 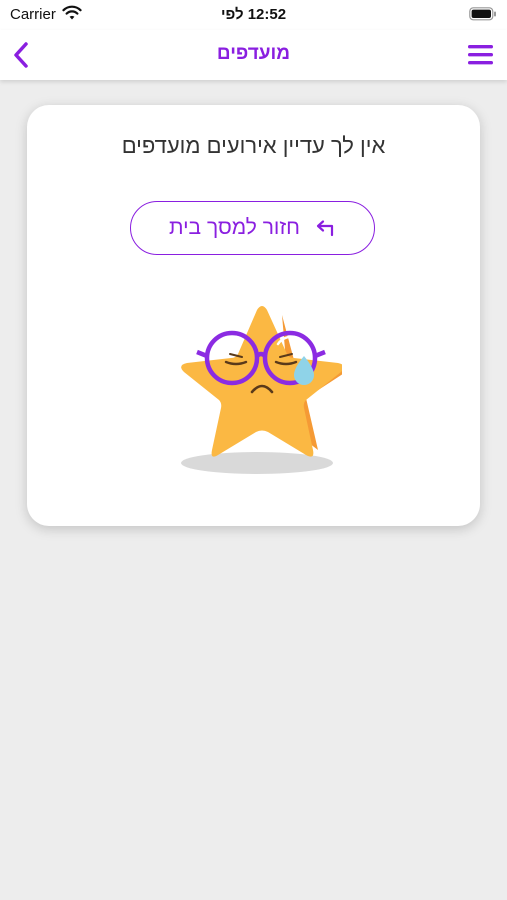 I want to click on home-button: חזור למסך בית, so click(x=252, y=228).